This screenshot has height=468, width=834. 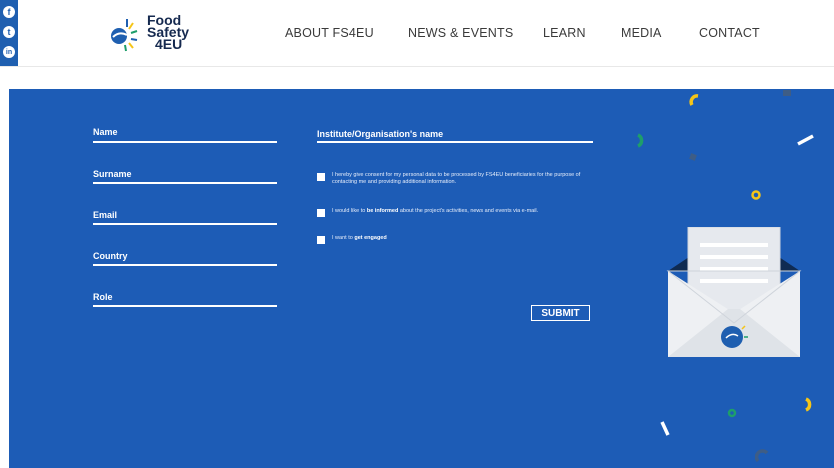 I want to click on logo-text: Food Safety 4EU, so click(x=168, y=32).